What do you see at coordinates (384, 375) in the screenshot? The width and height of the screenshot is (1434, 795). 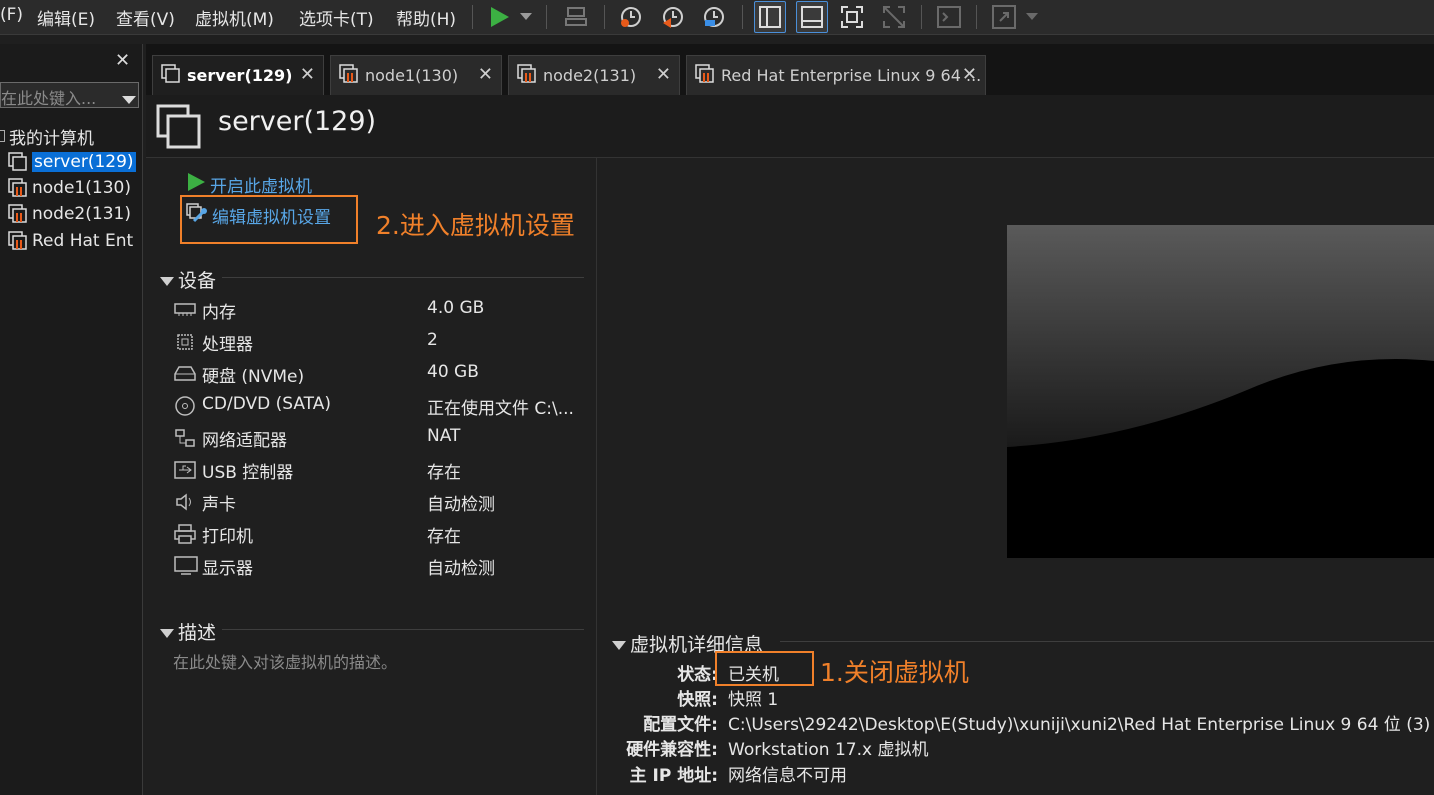 I see `device-row-disk: 硬盘 (NVMe) 40 GB` at bounding box center [384, 375].